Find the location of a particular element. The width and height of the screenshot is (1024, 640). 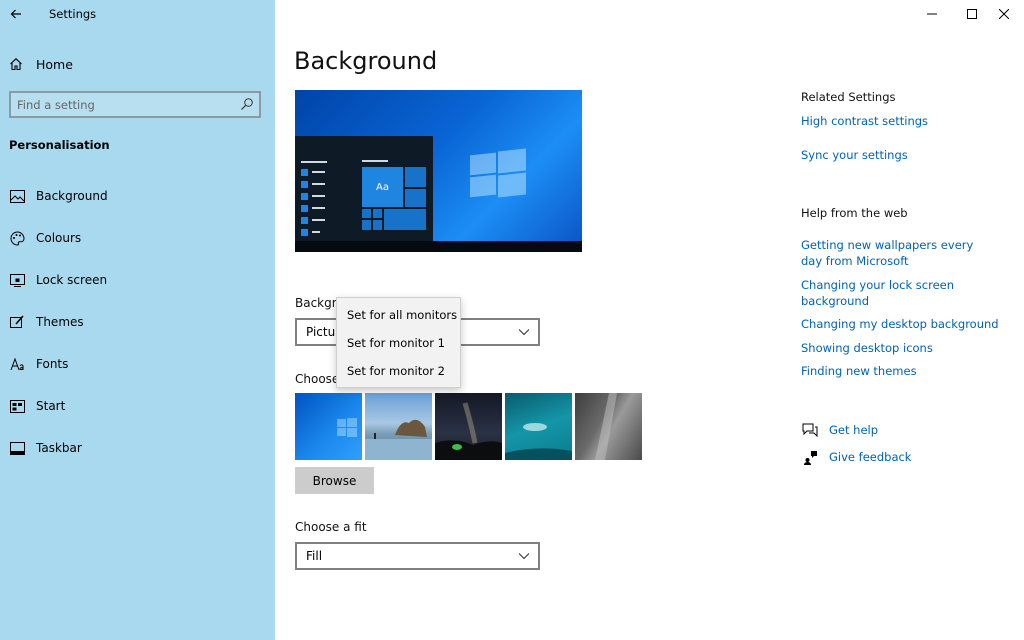

brush-icon is located at coordinates (17, 322).